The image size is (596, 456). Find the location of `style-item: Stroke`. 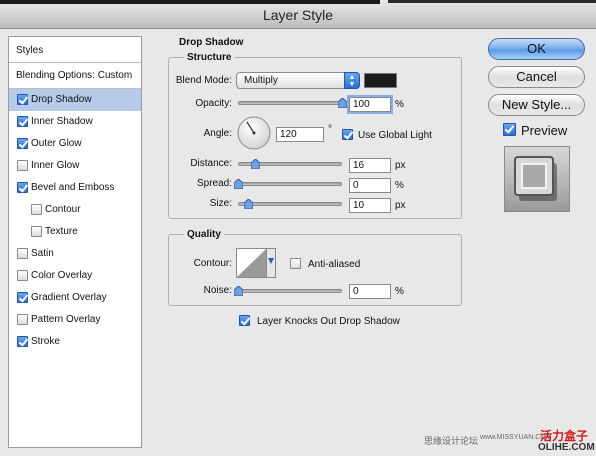

style-item: Stroke is located at coordinates (75, 342).